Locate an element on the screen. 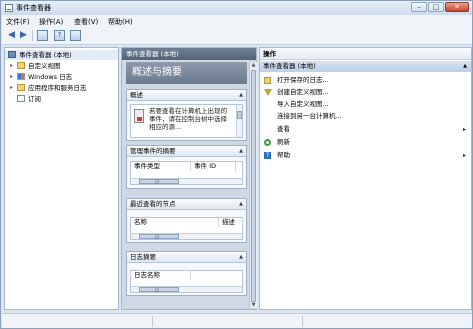 The width and height of the screenshot is (473, 329). log-summary-table: 日志名称 ||| is located at coordinates (186, 281).